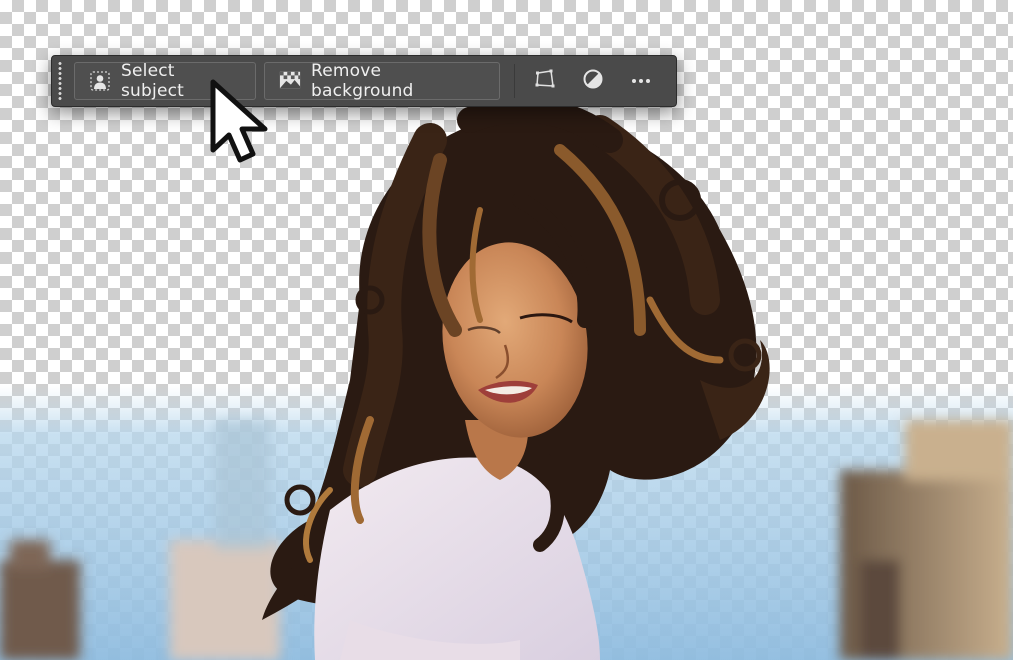  I want to click on remove-background-label: Remove background, so click(362, 81).